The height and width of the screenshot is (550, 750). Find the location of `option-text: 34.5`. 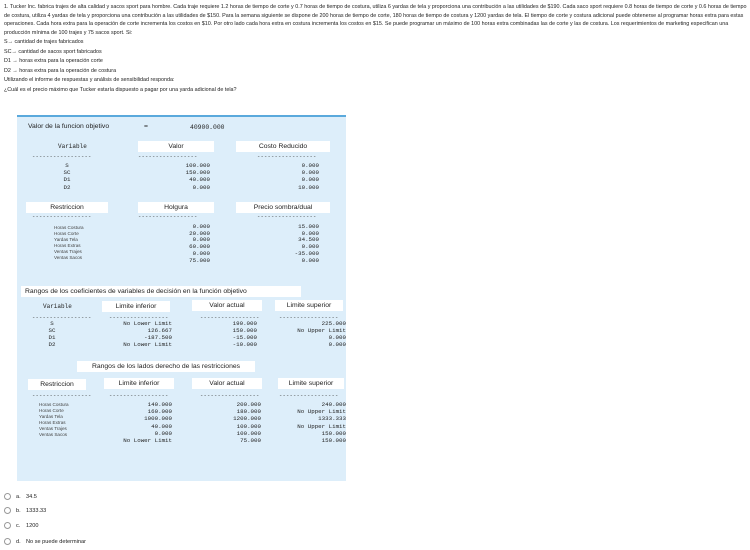

option-text: 34.5 is located at coordinates (31, 496).